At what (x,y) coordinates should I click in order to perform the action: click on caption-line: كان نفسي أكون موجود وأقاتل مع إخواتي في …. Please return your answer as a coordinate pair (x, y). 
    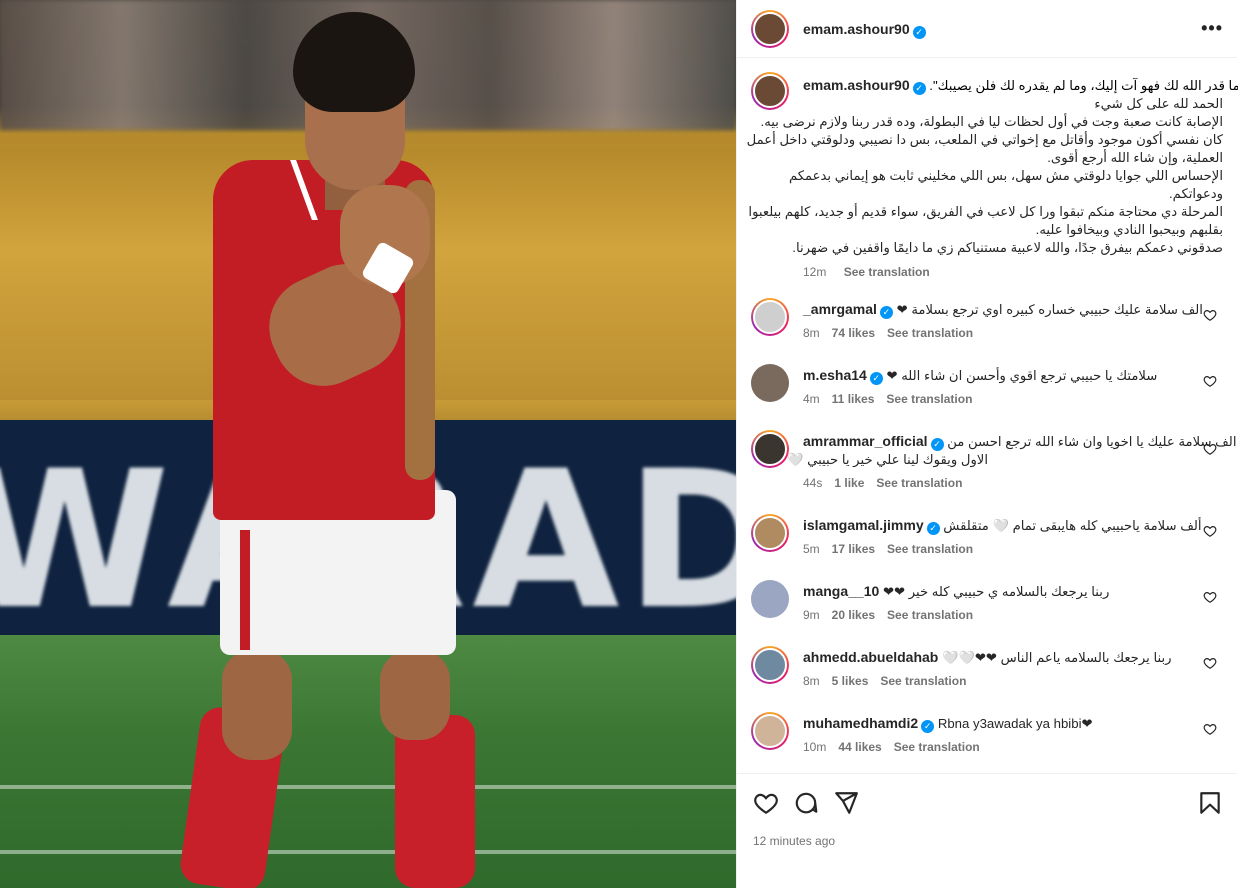
    Looking at the image, I should click on (984, 139).